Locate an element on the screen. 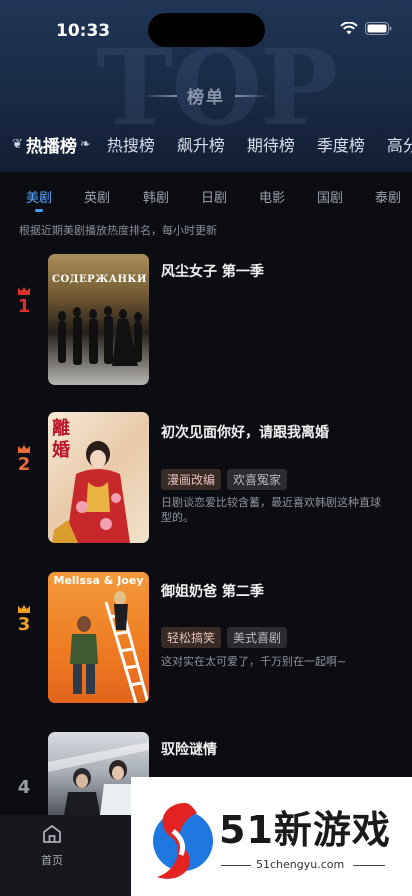 The width and height of the screenshot is (412, 896). subtab-th: 泰剧 is located at coordinates (388, 196).